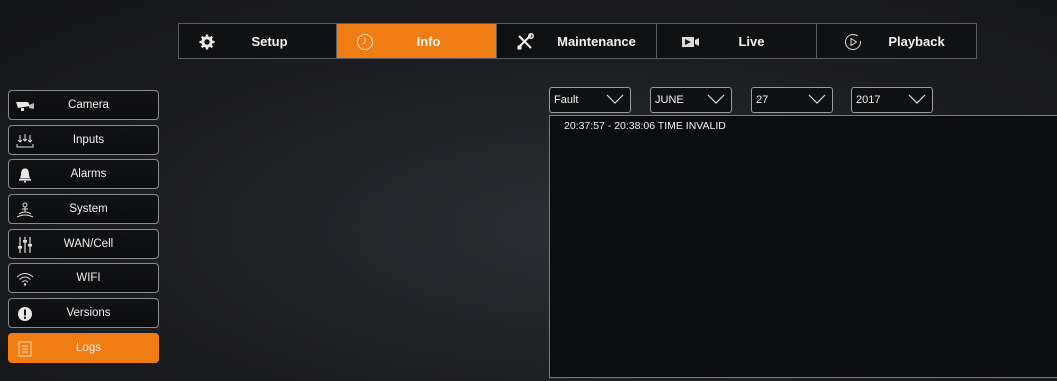  What do you see at coordinates (751, 41) in the screenshot?
I see `tab-label: Live` at bounding box center [751, 41].